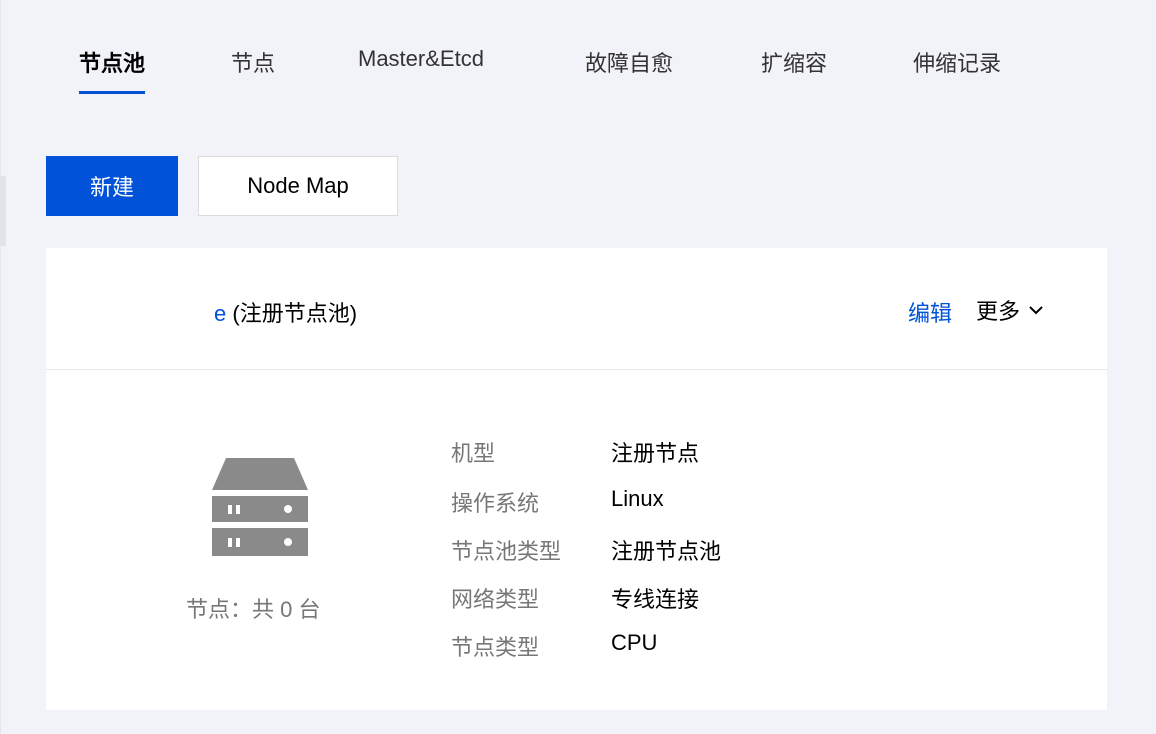 The image size is (1156, 734). Describe the element at coordinates (629, 70) in the screenshot. I see `tab-self-healing: 故障自愈` at that location.